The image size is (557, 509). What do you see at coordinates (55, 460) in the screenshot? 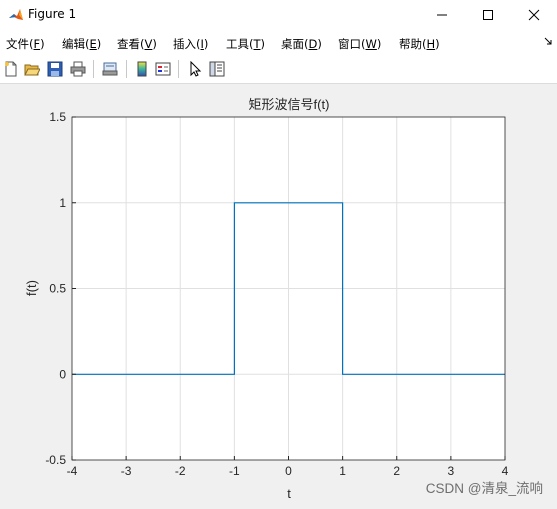
I see `y-tick-label: -0.5` at bounding box center [55, 460].